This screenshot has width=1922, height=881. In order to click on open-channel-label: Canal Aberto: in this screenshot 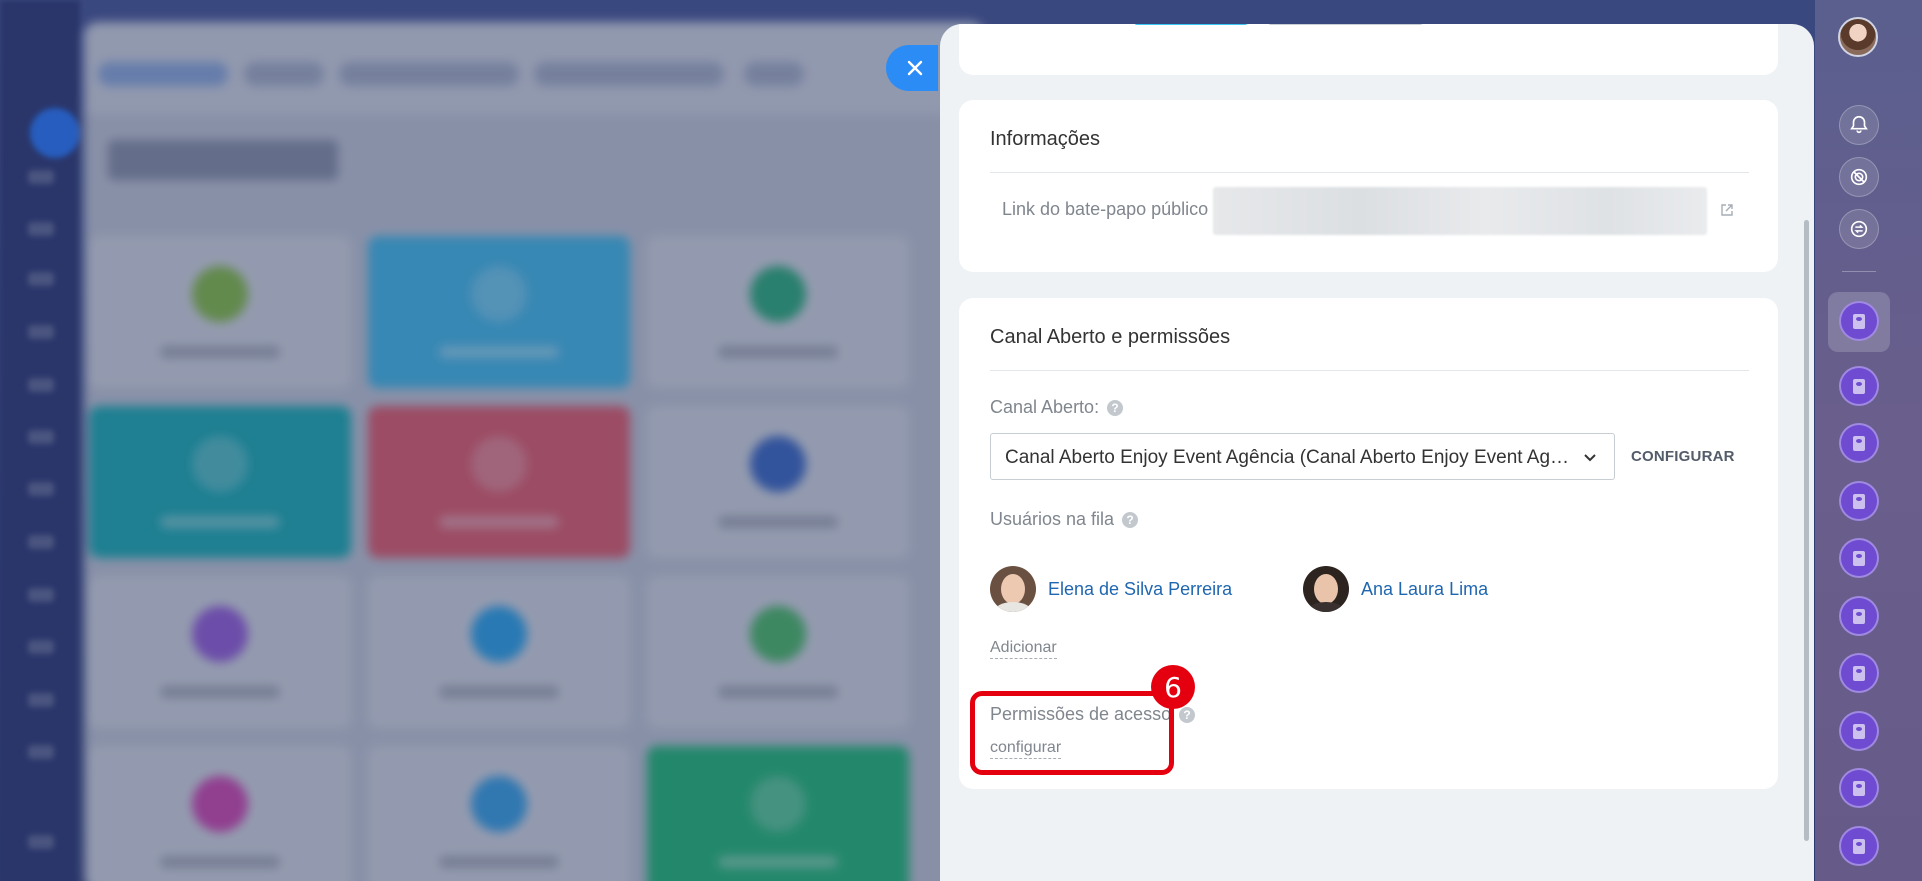, I will do `click(1045, 407)`.